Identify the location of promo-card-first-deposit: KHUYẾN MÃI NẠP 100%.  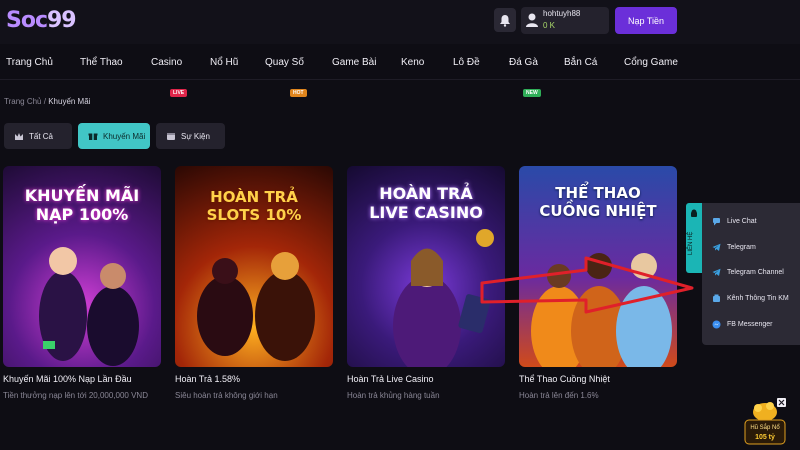
(82, 266).